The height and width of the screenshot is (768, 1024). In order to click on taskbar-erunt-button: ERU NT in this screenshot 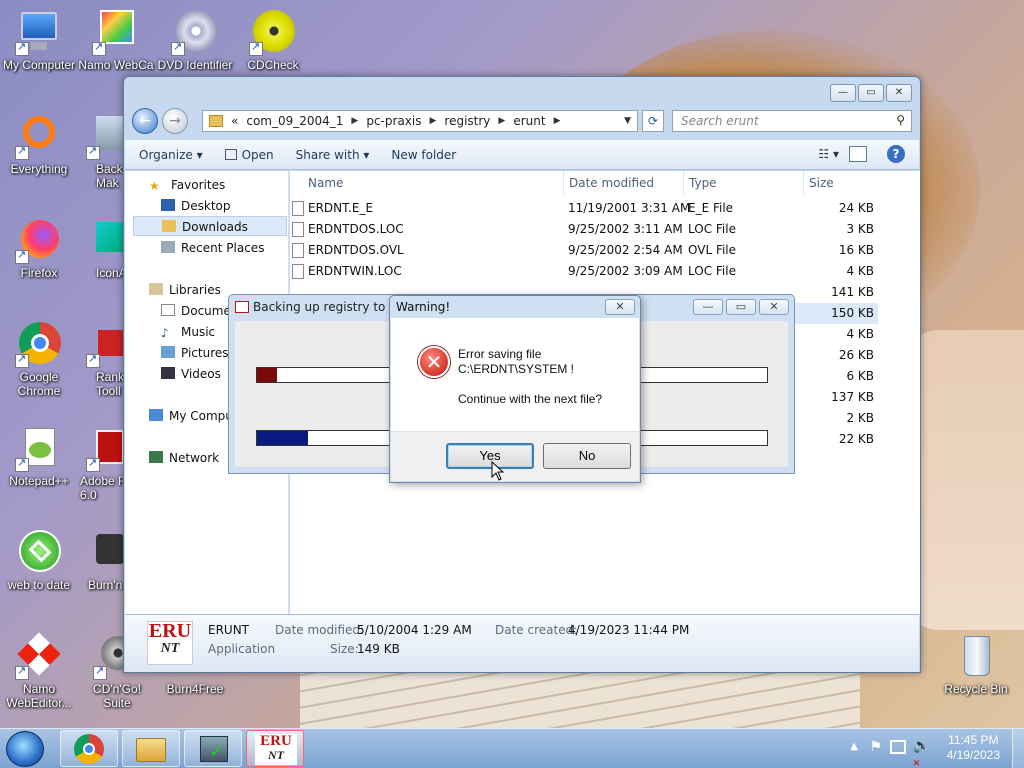, I will do `click(275, 748)`.